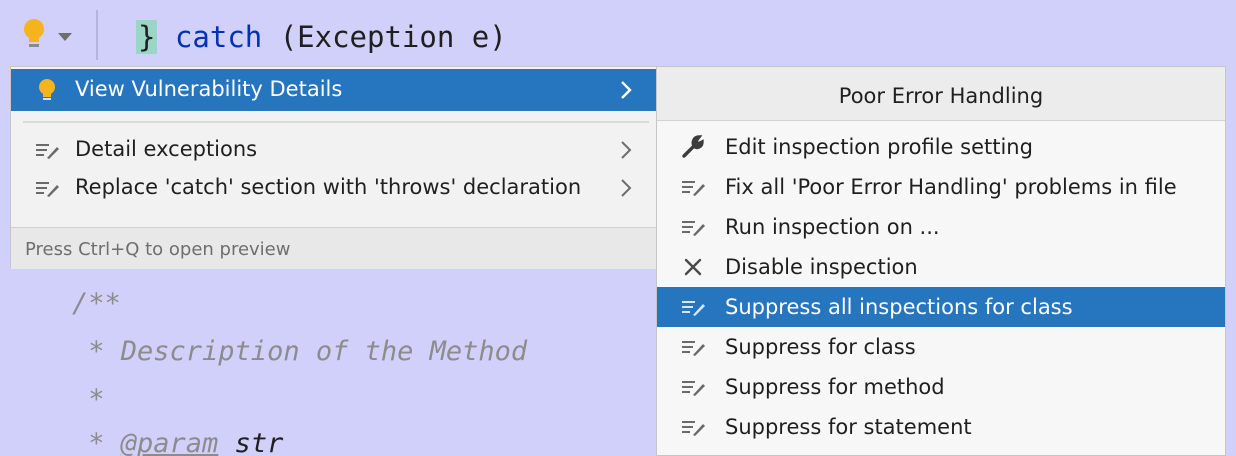 The width and height of the screenshot is (1236, 456). I want to click on submenu-item-label: Suppress all inspections for class, so click(899, 307).